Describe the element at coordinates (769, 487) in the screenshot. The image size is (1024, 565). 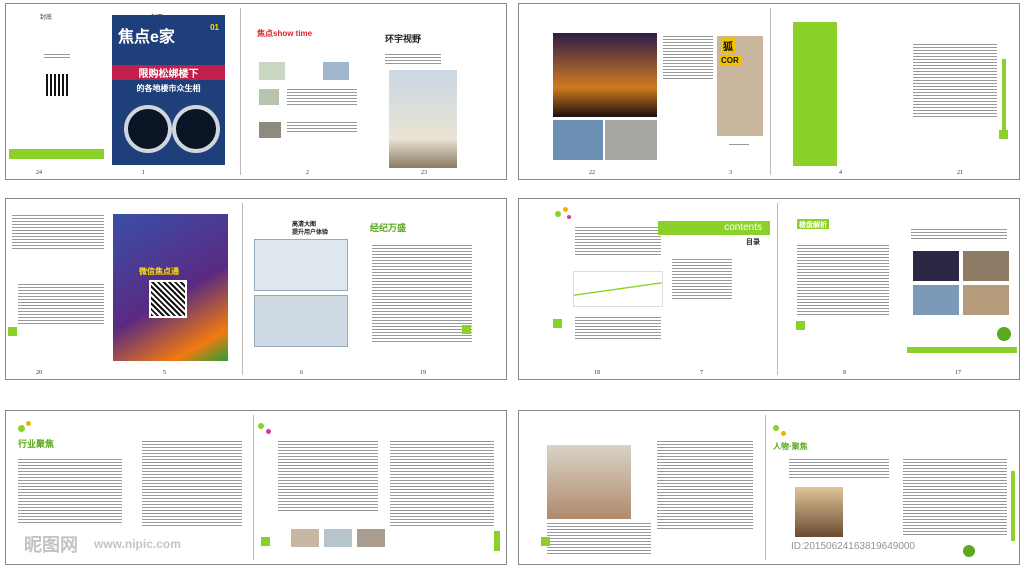
I see `spread-6: 人物·聚焦 ID:20150624163819649000` at that location.